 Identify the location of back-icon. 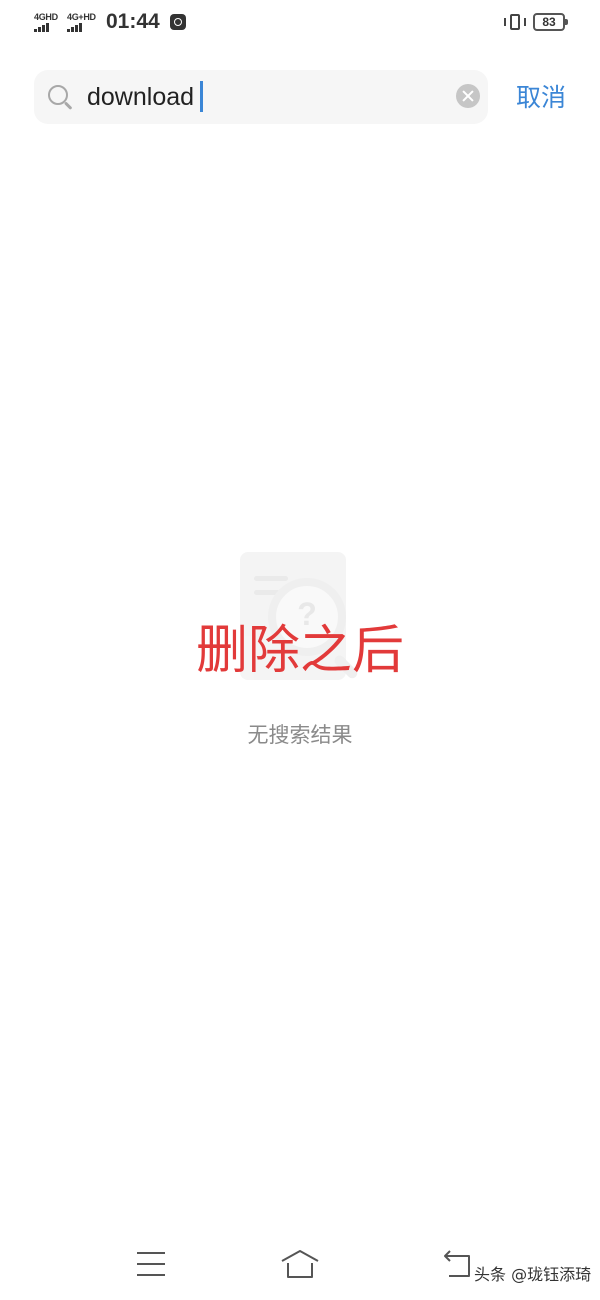
(457, 1264).